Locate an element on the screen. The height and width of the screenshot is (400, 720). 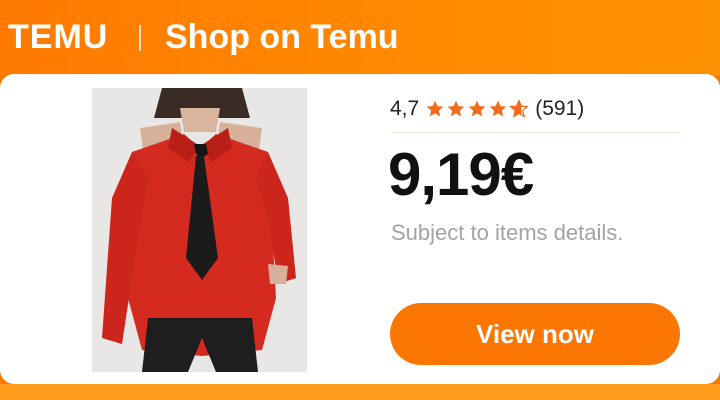
header-divider is located at coordinates (140, 38).